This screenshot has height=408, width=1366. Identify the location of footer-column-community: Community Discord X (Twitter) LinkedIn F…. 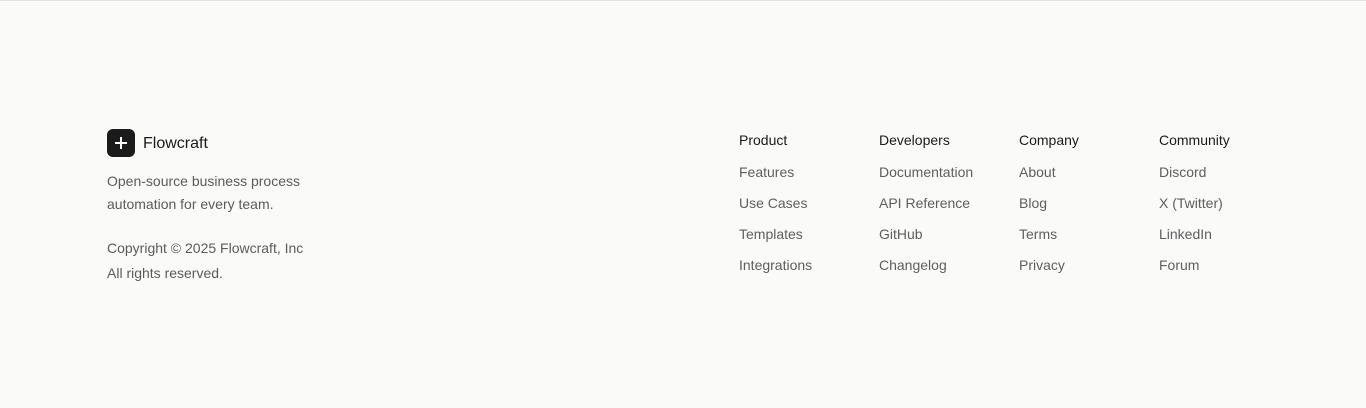
(1229, 208).